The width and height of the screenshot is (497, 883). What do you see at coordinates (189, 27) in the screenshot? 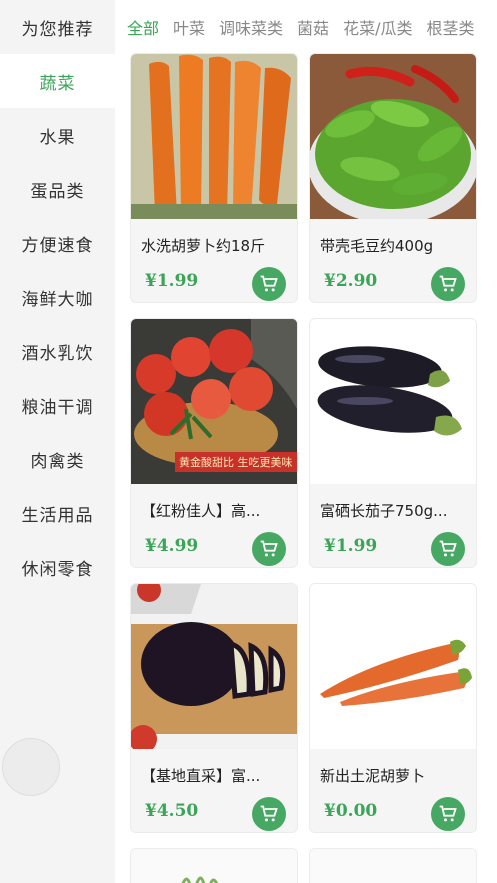
I see `tab-leafy: 叶菜` at bounding box center [189, 27].